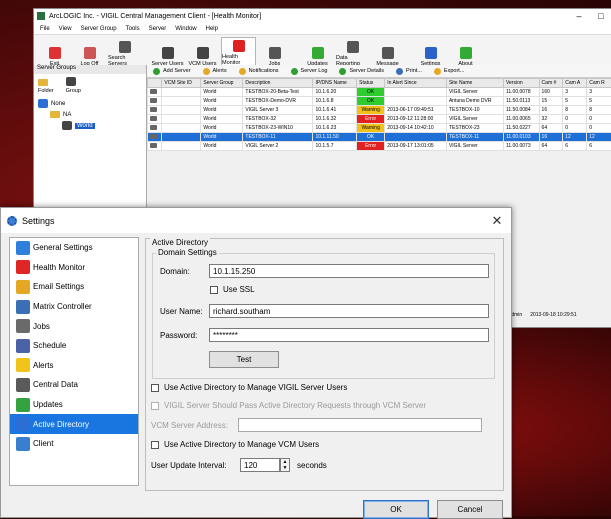 This screenshot has width=611, height=519. Describe the element at coordinates (74, 385) in the screenshot. I see `settings-nav-central-data: Central Data` at that location.